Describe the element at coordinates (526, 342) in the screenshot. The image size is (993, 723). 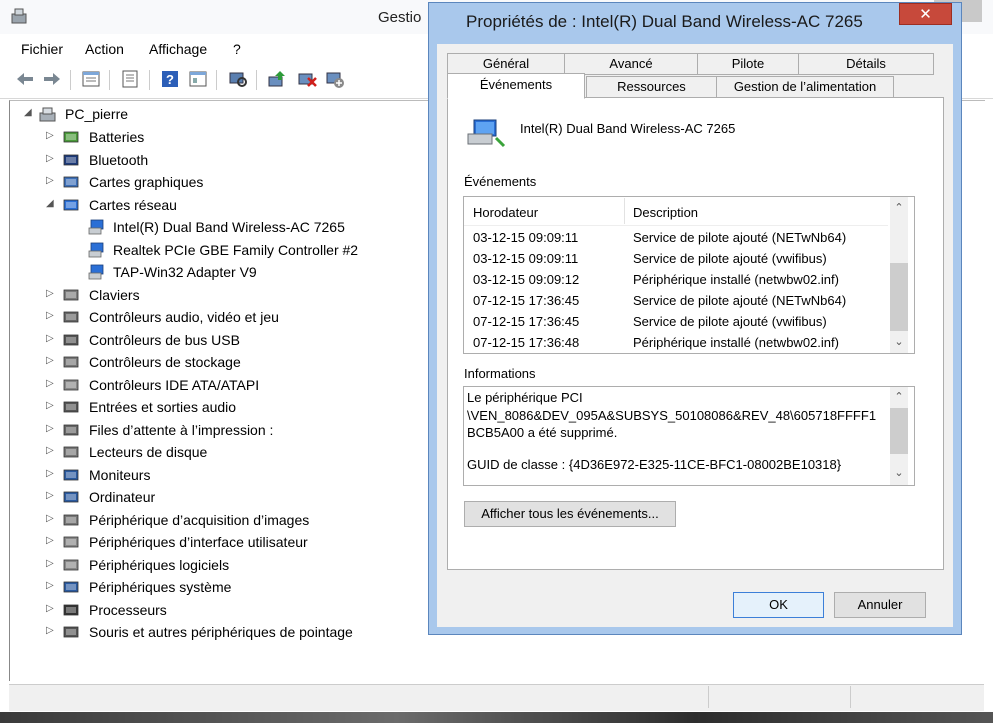
I see `event-time: 07-12-15 17:36:48` at that location.